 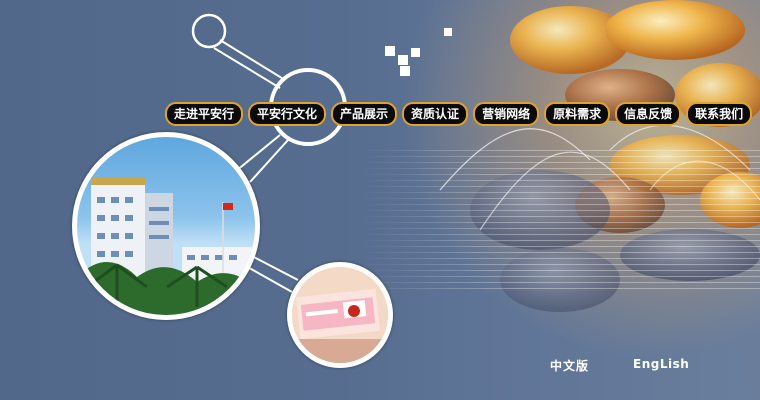 What do you see at coordinates (577, 114) in the screenshot?
I see `nav-item-materials: 原料需求` at bounding box center [577, 114].